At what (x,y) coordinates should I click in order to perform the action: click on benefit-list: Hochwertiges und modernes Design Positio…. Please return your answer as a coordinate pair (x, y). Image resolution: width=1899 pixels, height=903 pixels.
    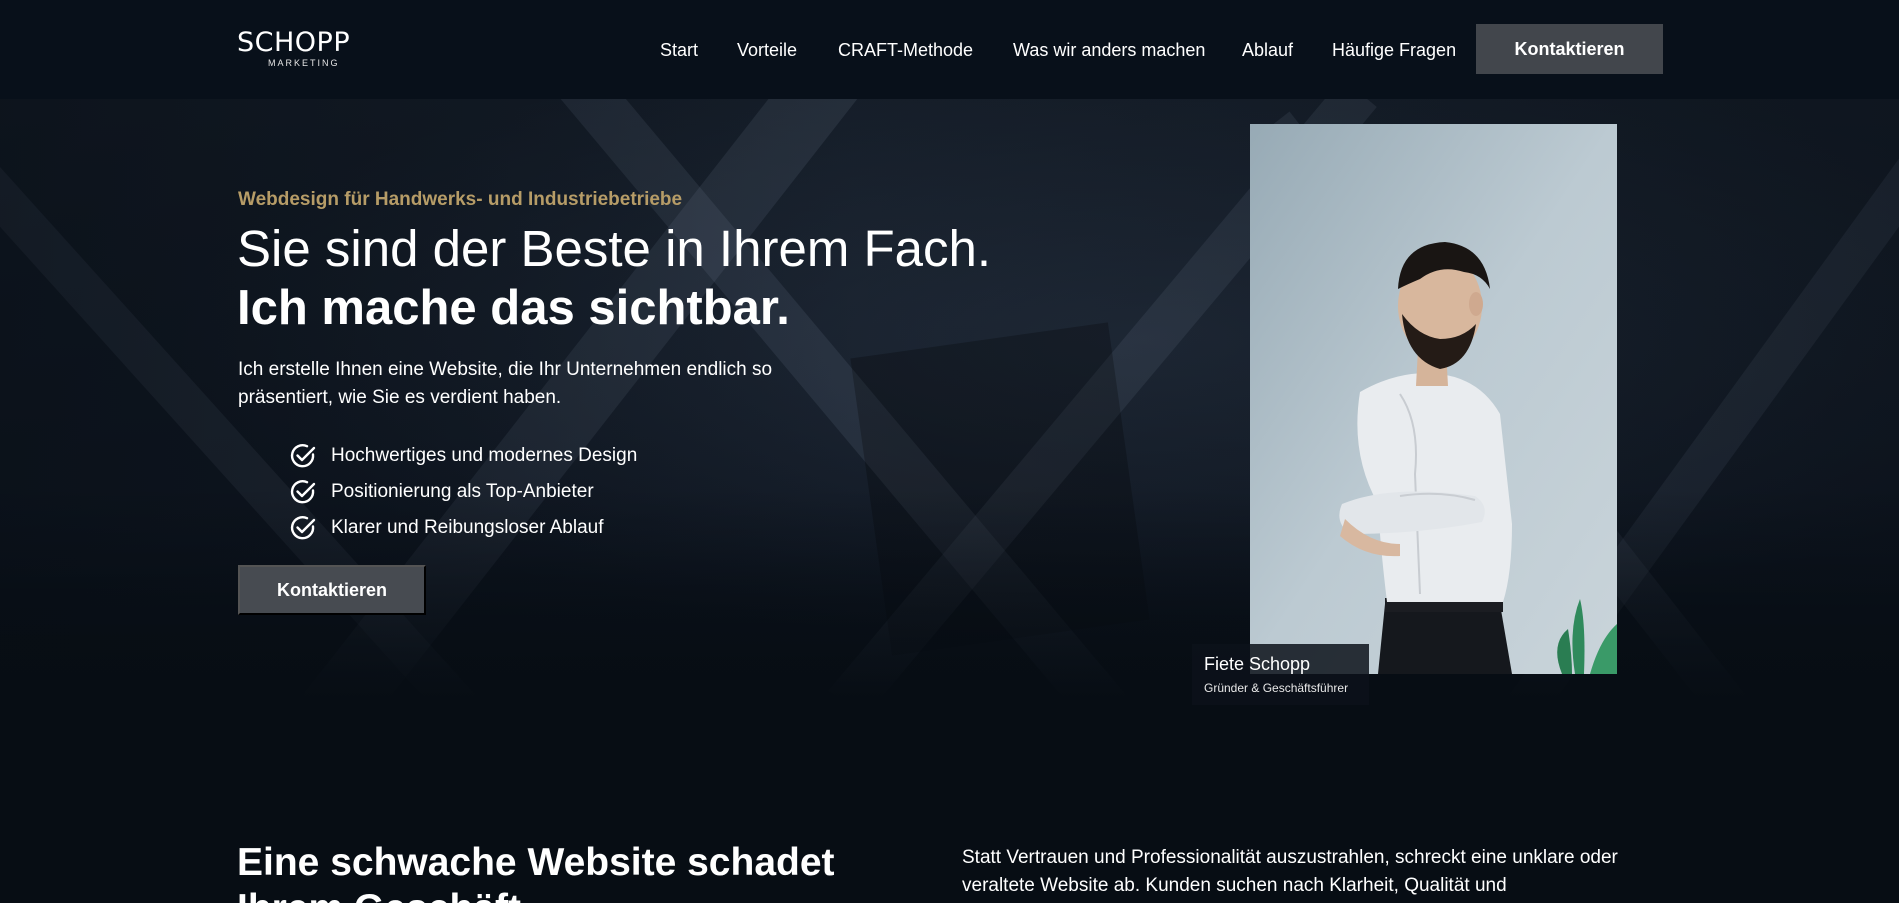
    Looking at the image, I should click on (463, 492).